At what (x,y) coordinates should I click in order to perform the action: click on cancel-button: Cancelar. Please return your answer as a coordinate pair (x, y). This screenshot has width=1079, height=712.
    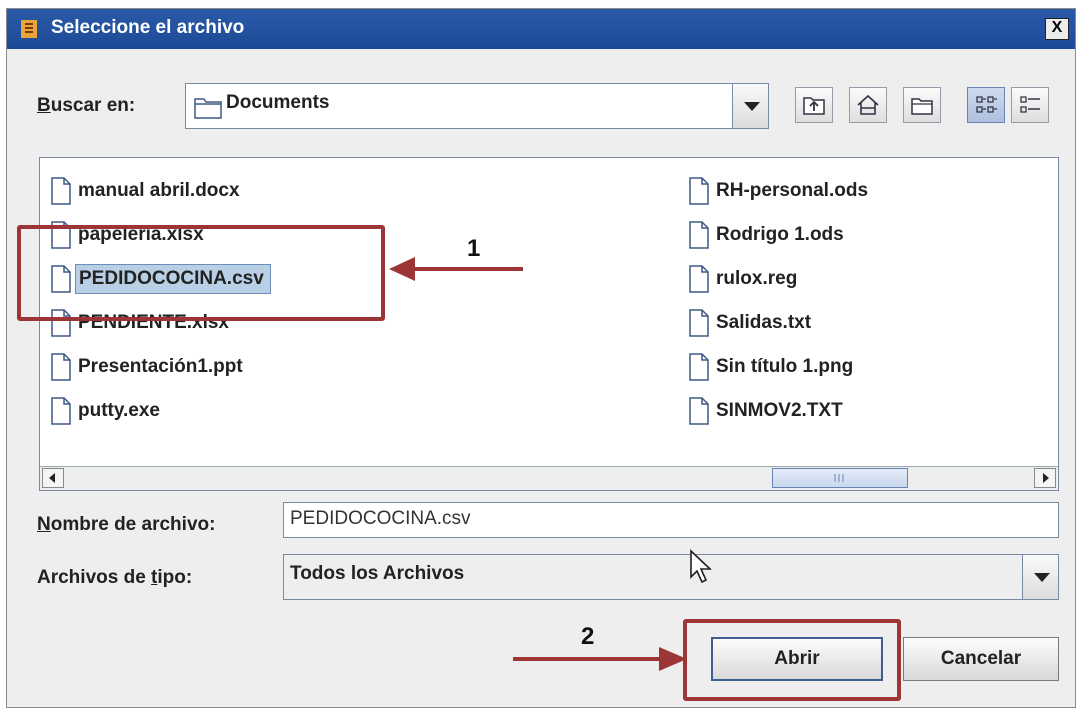
    Looking at the image, I should click on (981, 659).